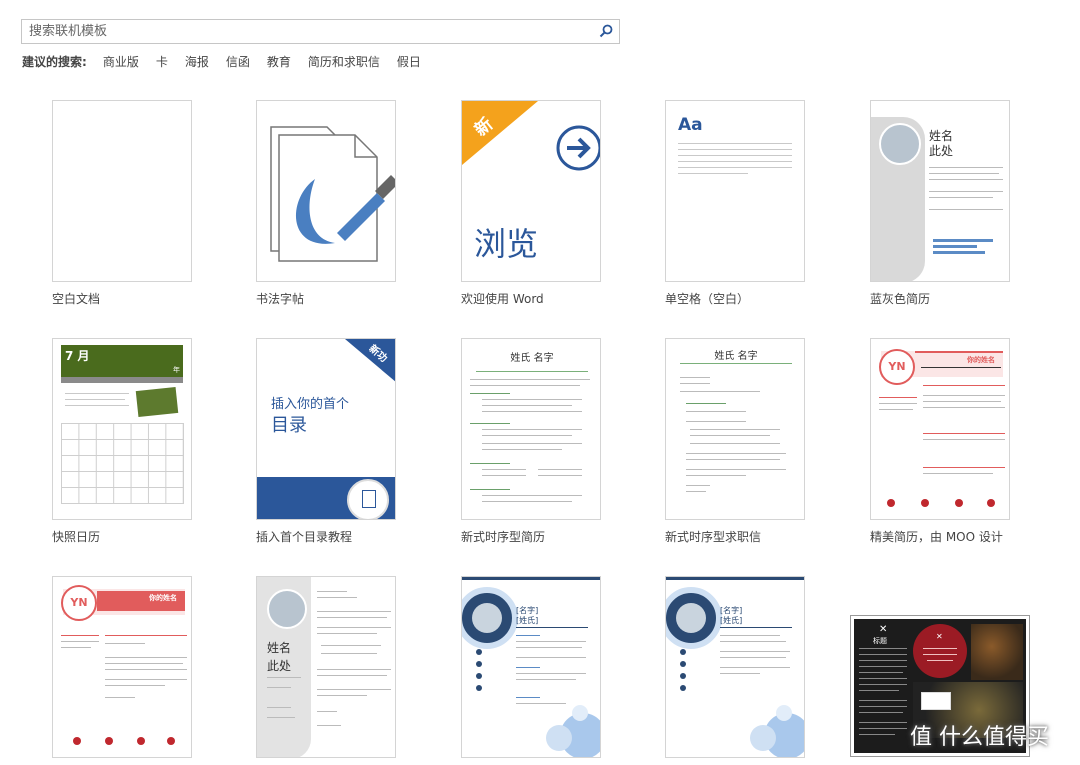  I want to click on template-modern-chrono-resume: 姓氏 名字, so click(531, 429).